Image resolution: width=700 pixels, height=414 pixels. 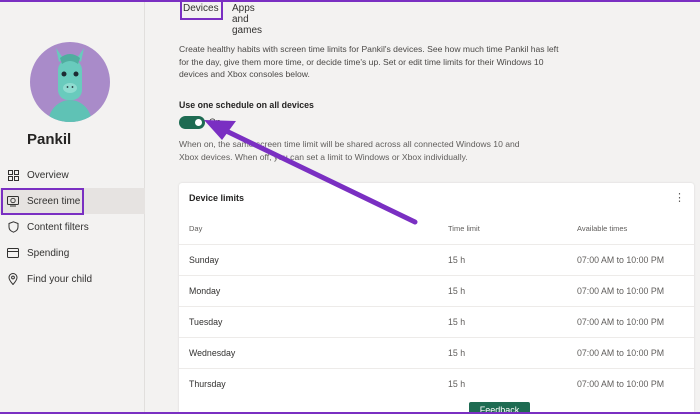 What do you see at coordinates (13, 175) in the screenshot?
I see `grid-icon` at bounding box center [13, 175].